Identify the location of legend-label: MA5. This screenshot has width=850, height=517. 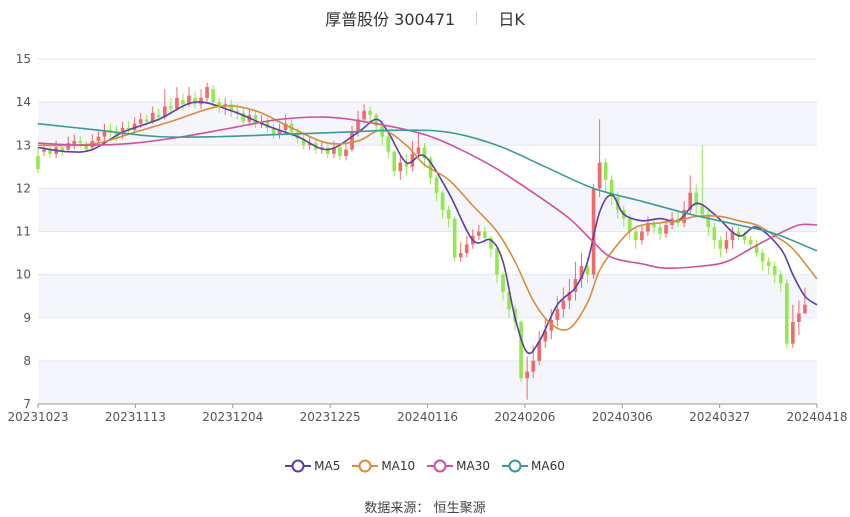
(327, 465).